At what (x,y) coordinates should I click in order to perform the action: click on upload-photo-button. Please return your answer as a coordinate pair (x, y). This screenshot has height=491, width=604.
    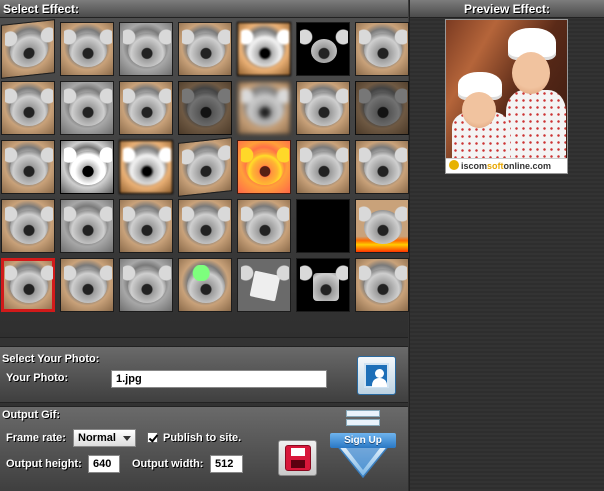
    Looking at the image, I should click on (376, 375).